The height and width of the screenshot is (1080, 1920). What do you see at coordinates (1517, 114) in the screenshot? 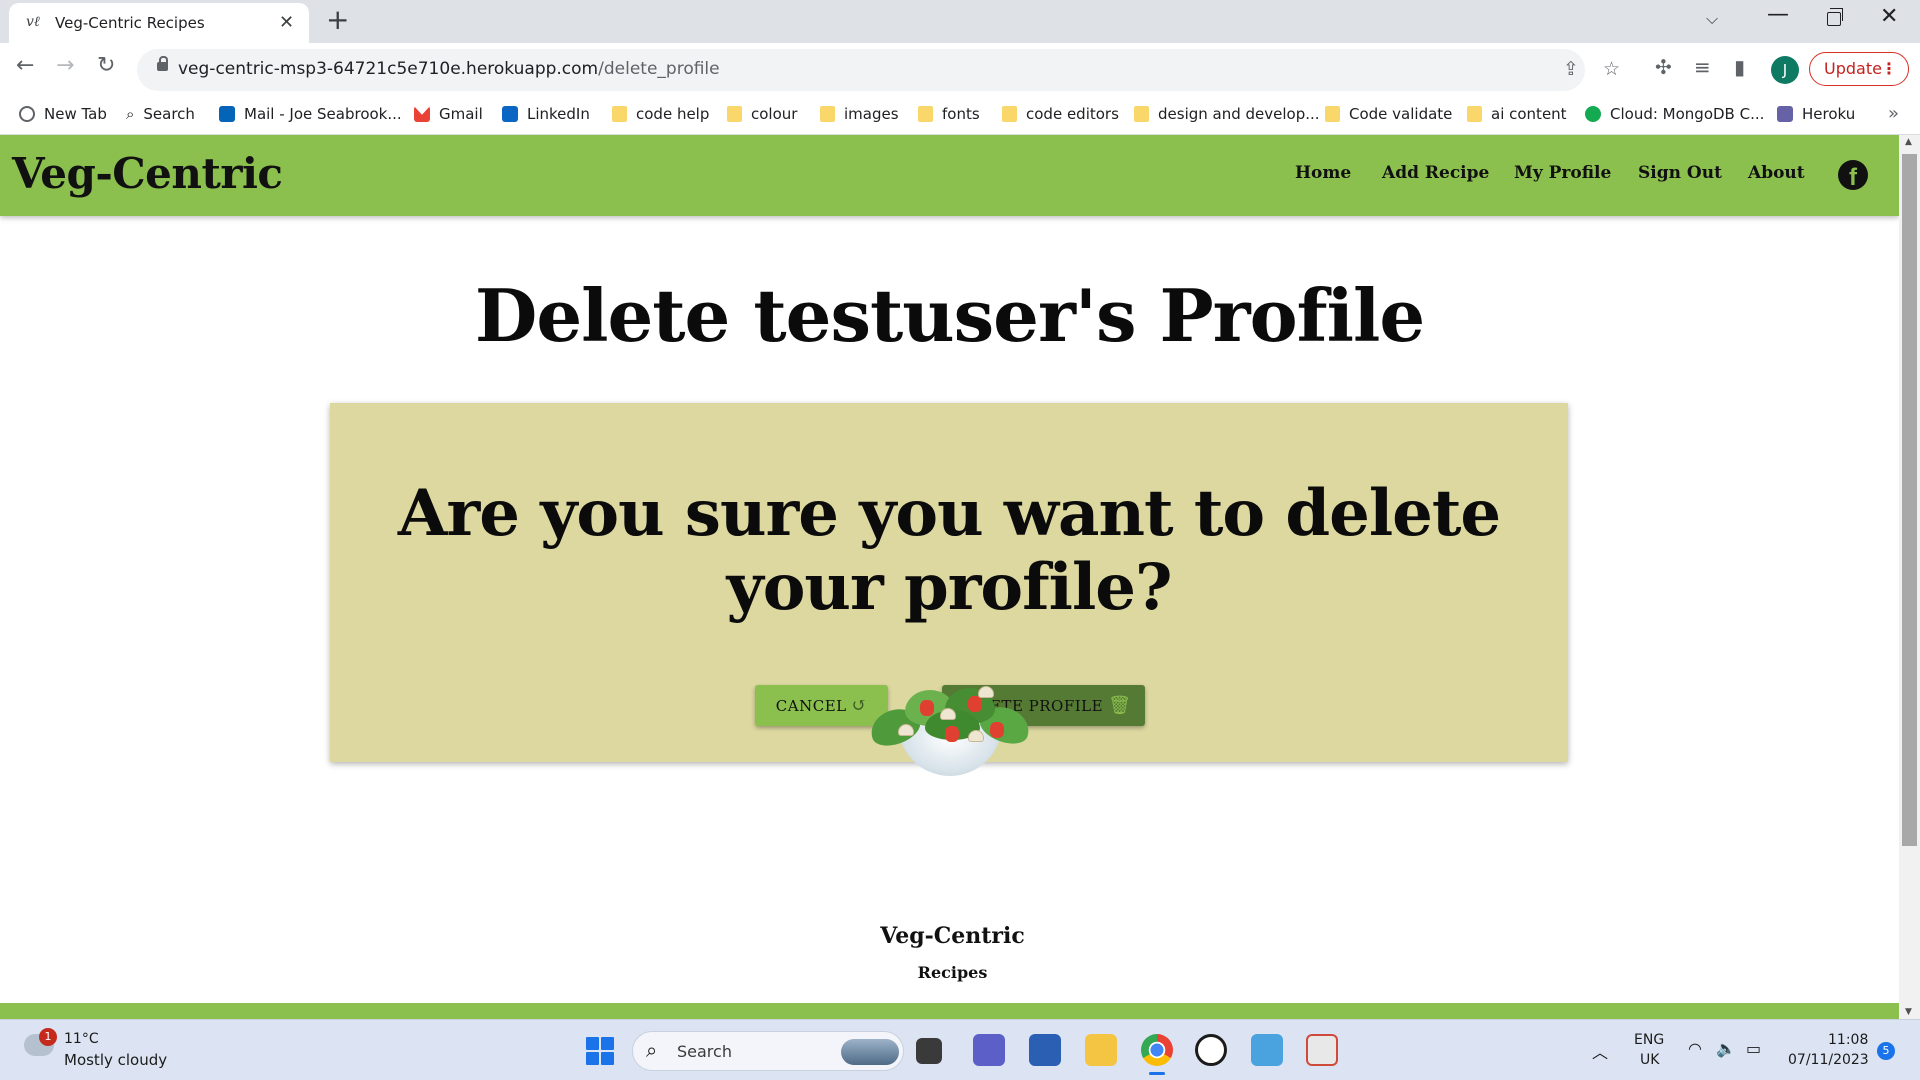
I see `bookmark-folder-ai-content: ai content` at bounding box center [1517, 114].